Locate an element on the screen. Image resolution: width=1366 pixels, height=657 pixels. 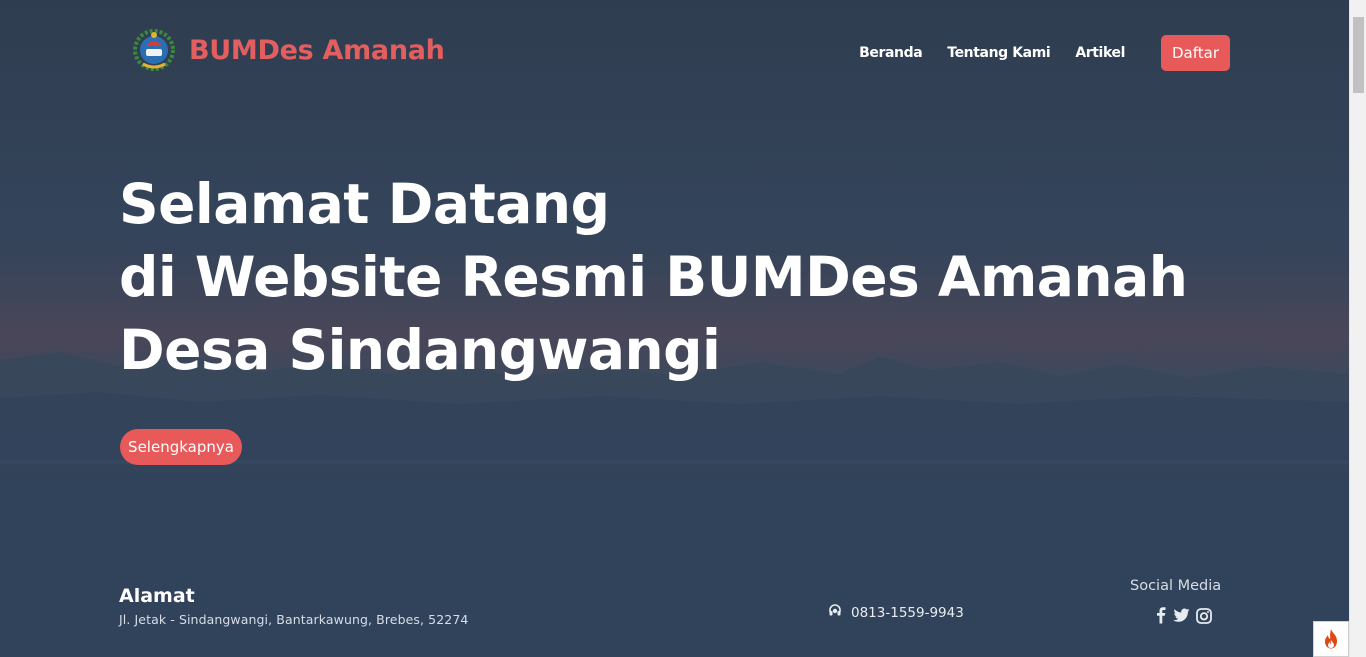
phone-contact: 0813-1559-9943 is located at coordinates (896, 613).